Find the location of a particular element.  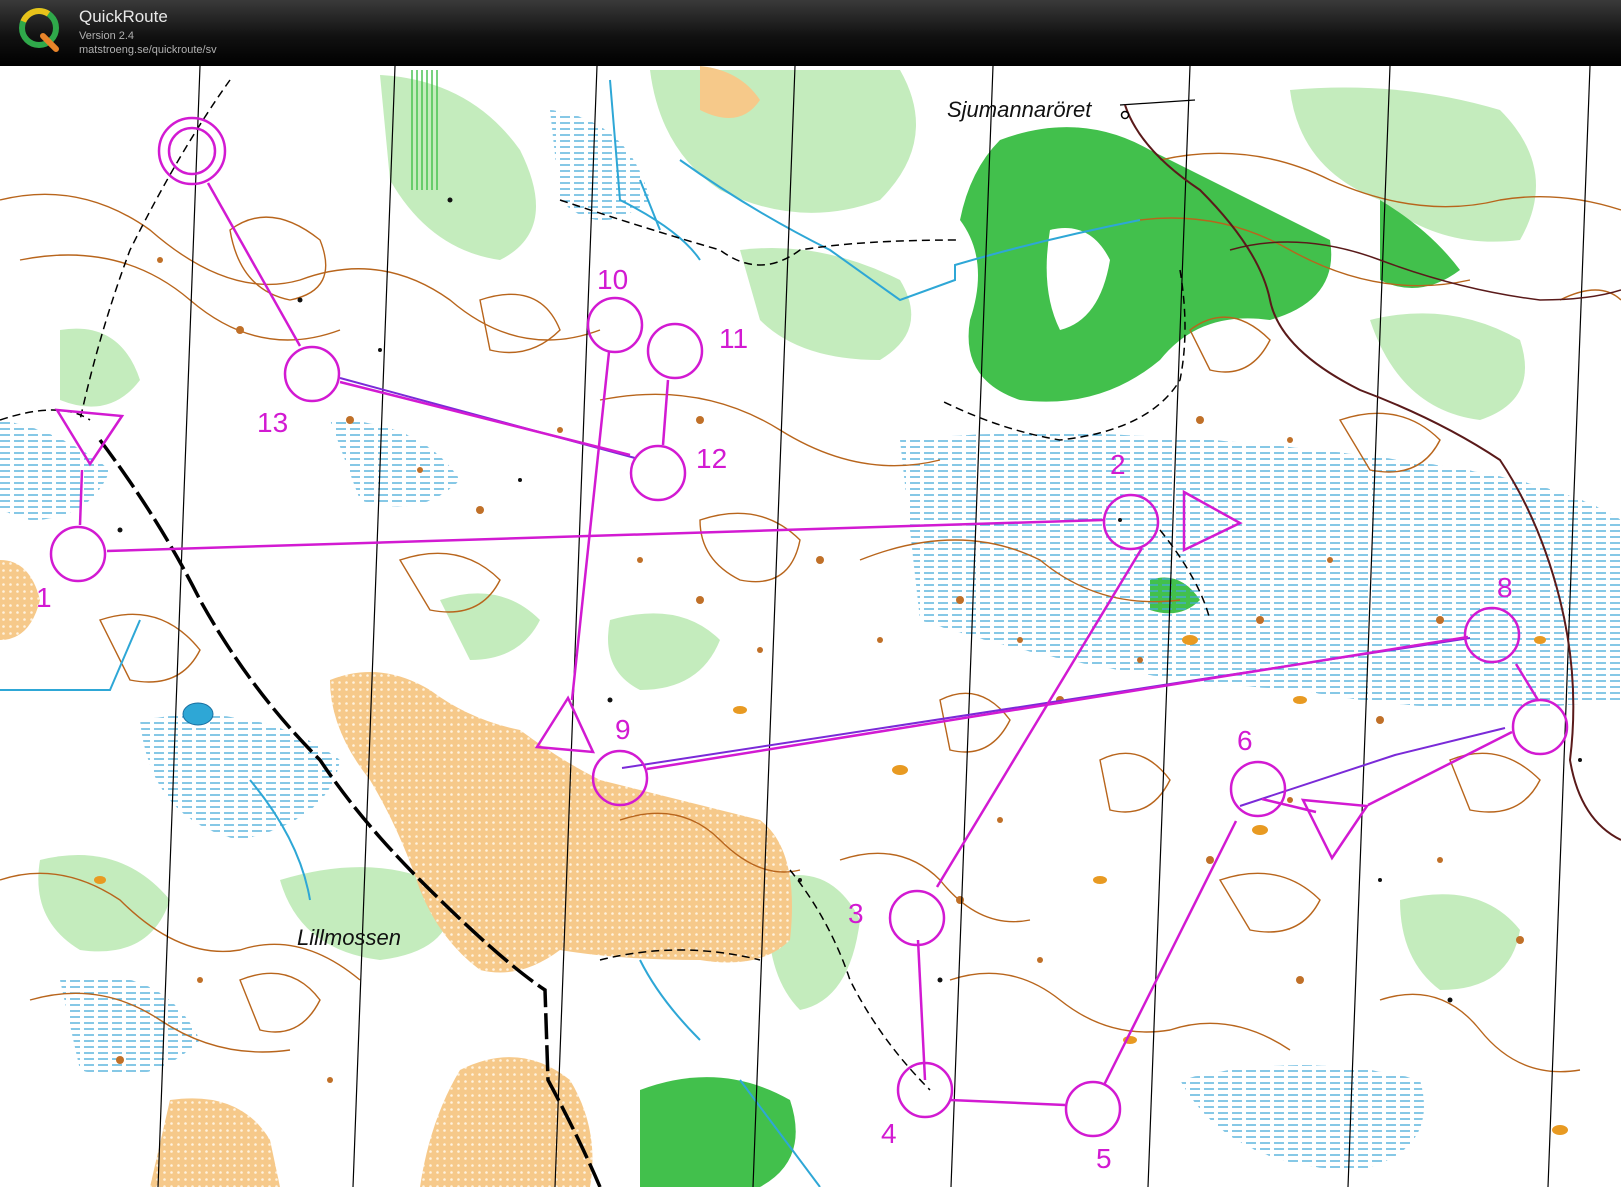

small-pond is located at coordinates (198, 714).